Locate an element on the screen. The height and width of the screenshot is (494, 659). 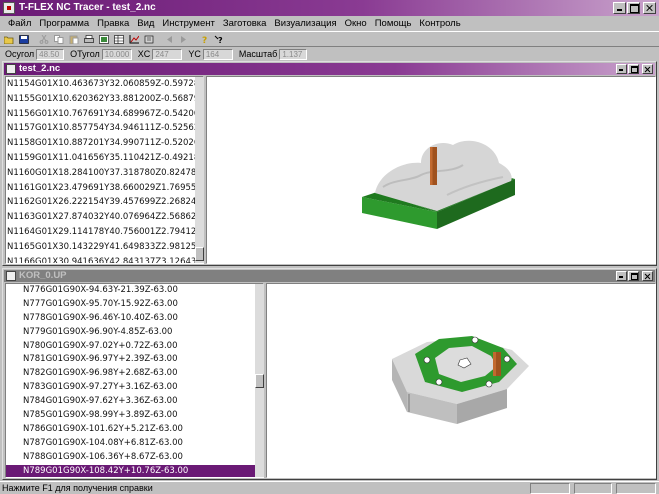
info-button: ? is located at coordinates (204, 39).